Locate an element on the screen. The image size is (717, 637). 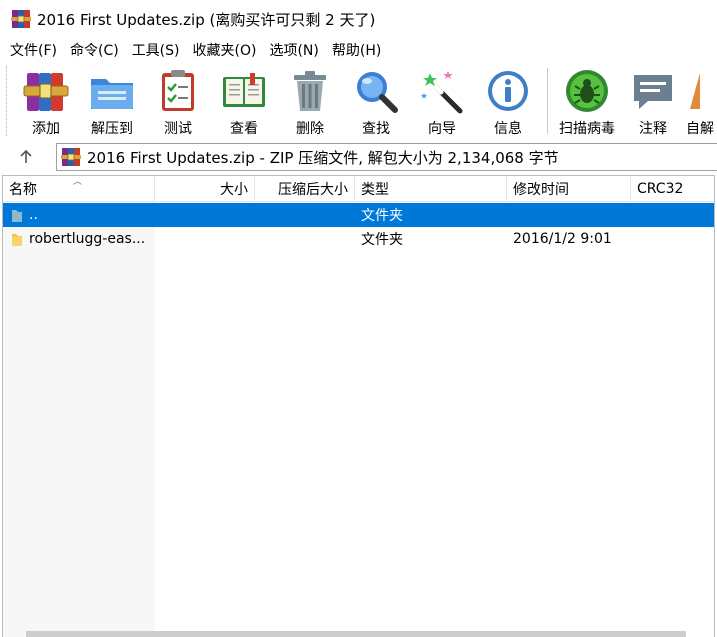
title-bar: 2016 First Updates.zip (离购买许可只剩 2 天了) is located at coordinates (358, 19).